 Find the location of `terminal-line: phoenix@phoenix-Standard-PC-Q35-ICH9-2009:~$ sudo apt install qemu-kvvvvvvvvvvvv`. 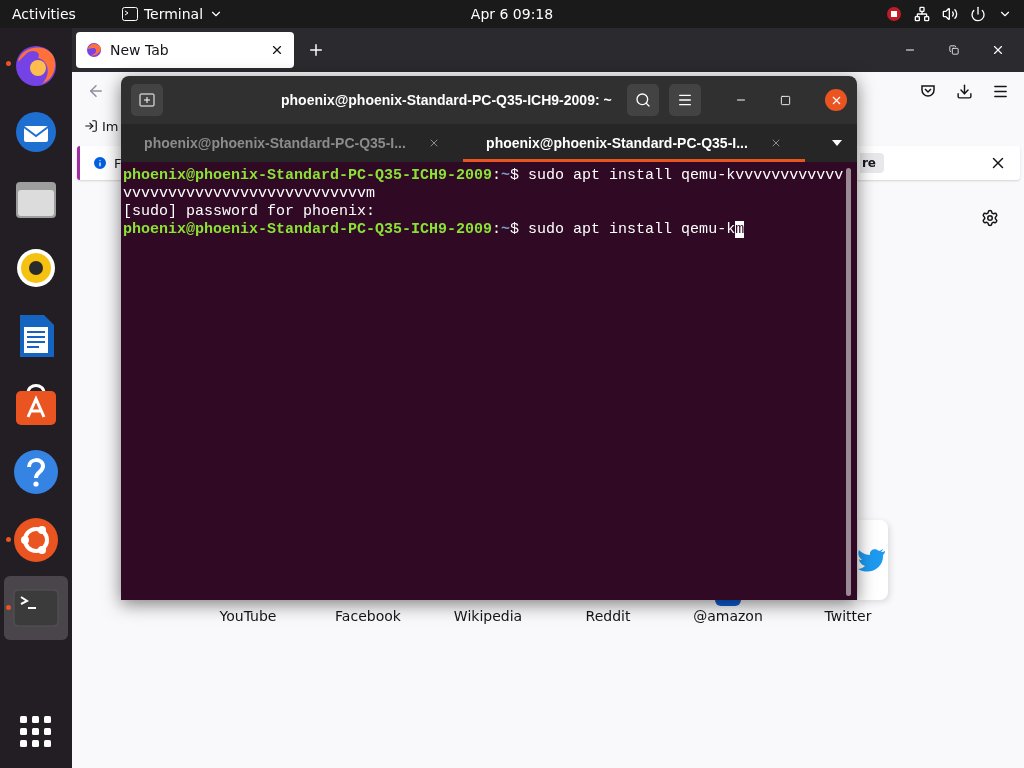

terminal-line: phoenix@phoenix-Standard-PC-Q35-ICH9-2009:~$ sudo apt install qemu-kvvvvvvvvvvvv is located at coordinates (484, 176).